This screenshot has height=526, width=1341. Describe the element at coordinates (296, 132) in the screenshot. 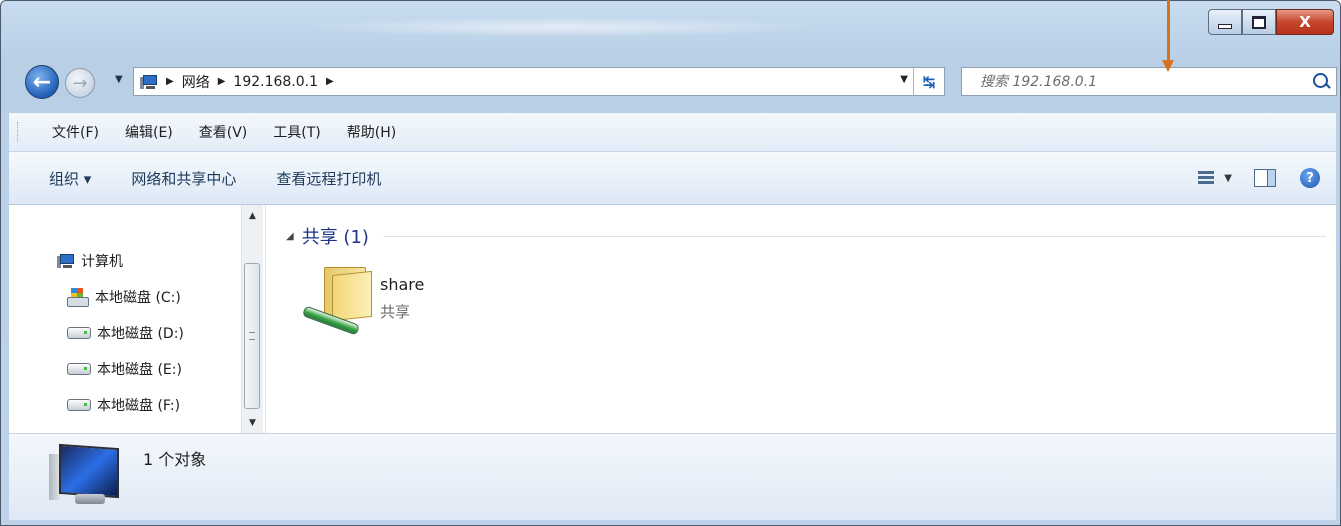

I see `menu-tools: 工具(T)` at that location.